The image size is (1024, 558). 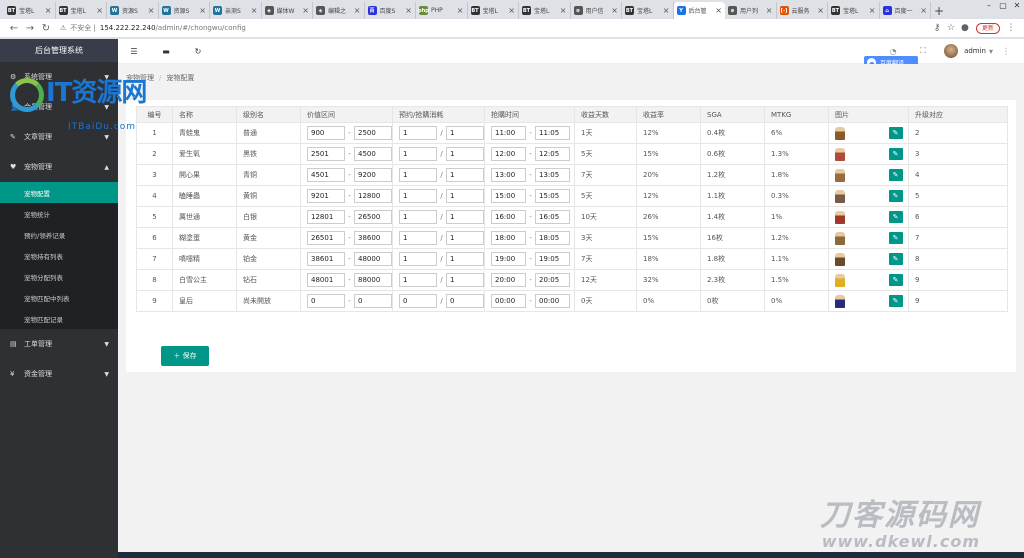 I want to click on value-max-input: 48000, so click(x=373, y=259).